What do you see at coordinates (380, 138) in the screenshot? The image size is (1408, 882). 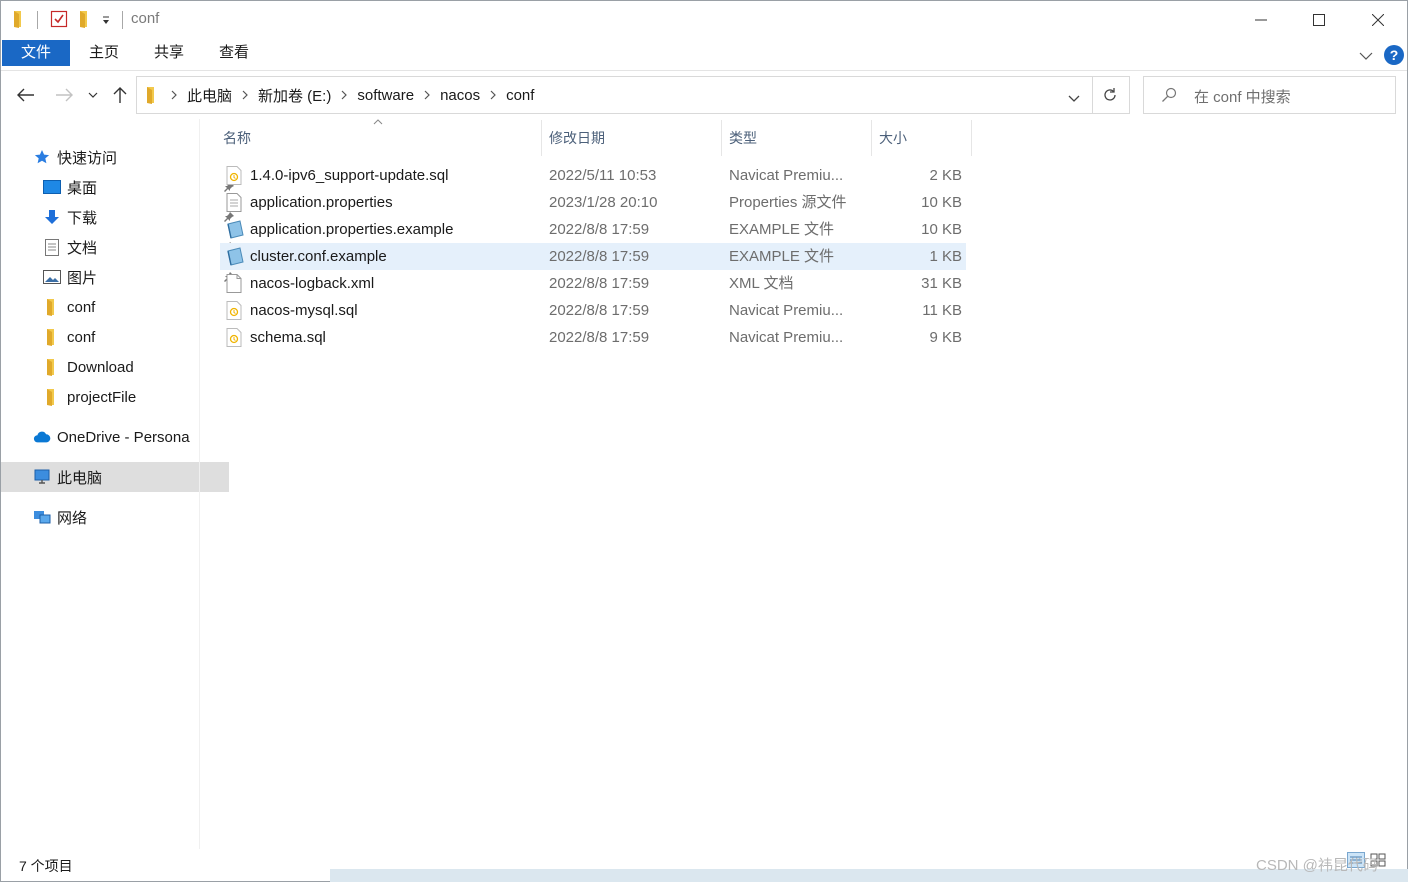 I see `column-header-name: 名称` at bounding box center [380, 138].